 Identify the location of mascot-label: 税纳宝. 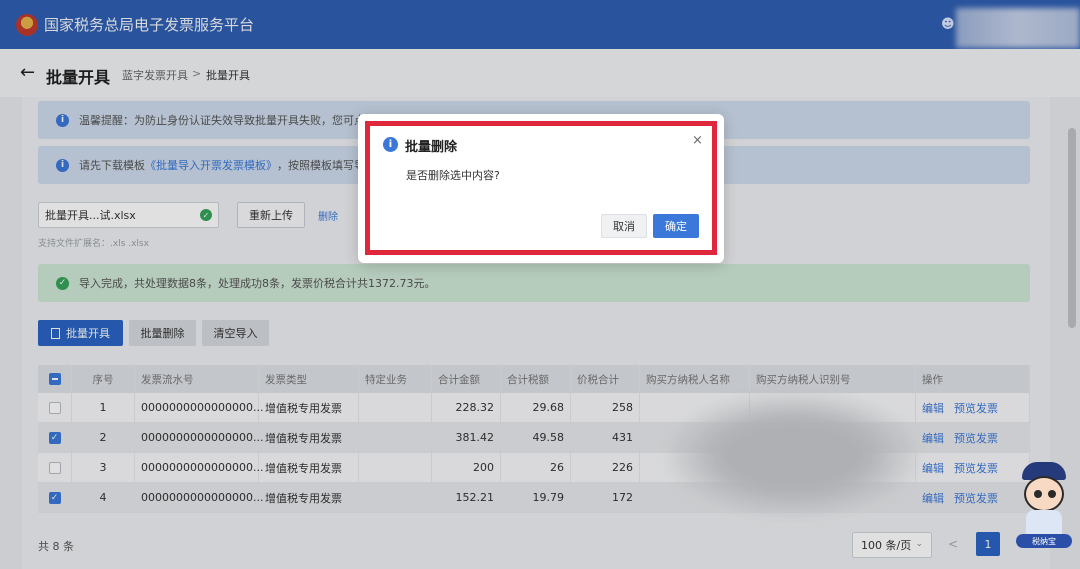
(1044, 541).